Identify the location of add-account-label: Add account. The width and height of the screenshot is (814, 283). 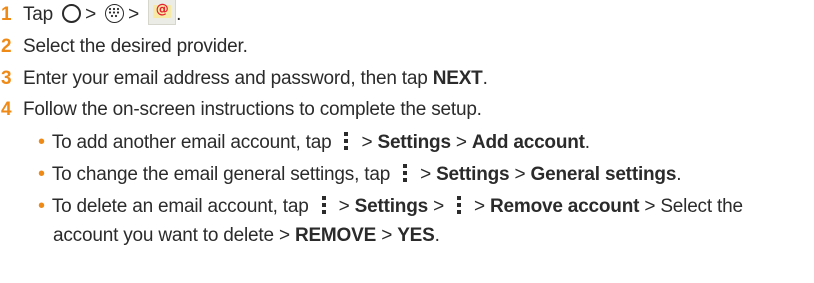
(528, 142).